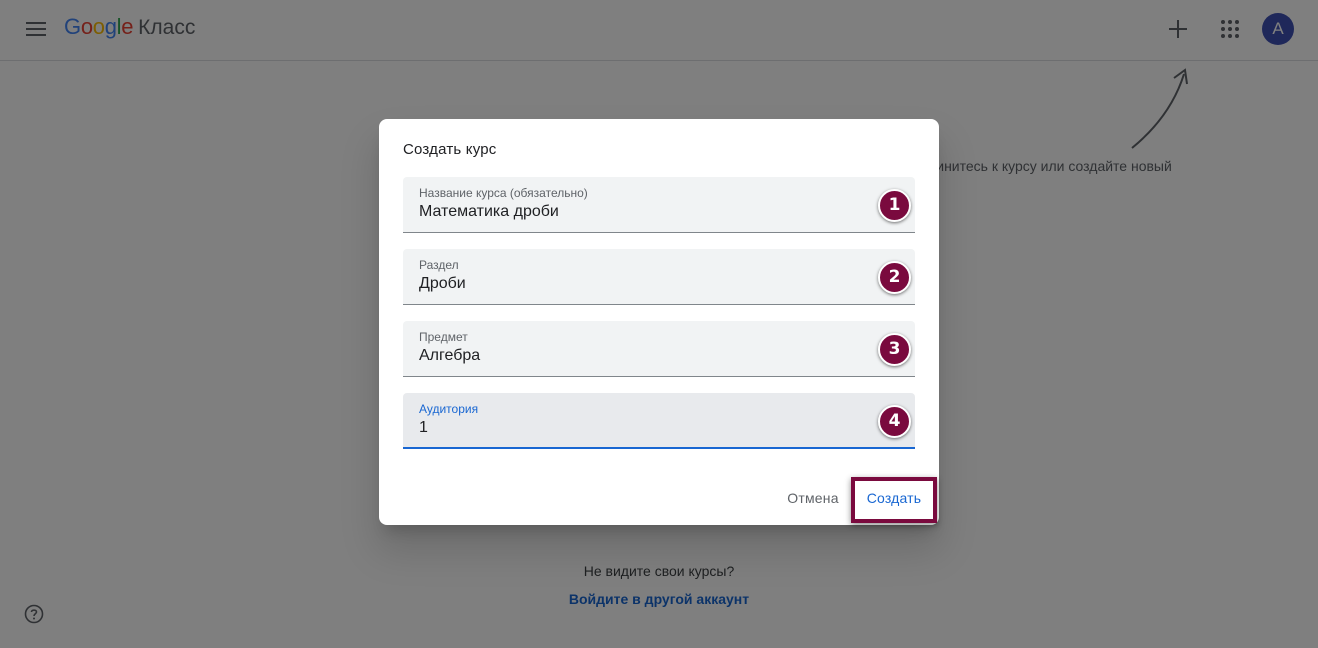 Image resolution: width=1318 pixels, height=648 pixels. What do you see at coordinates (894, 421) in the screenshot?
I see `step-badge-4: 4` at bounding box center [894, 421].